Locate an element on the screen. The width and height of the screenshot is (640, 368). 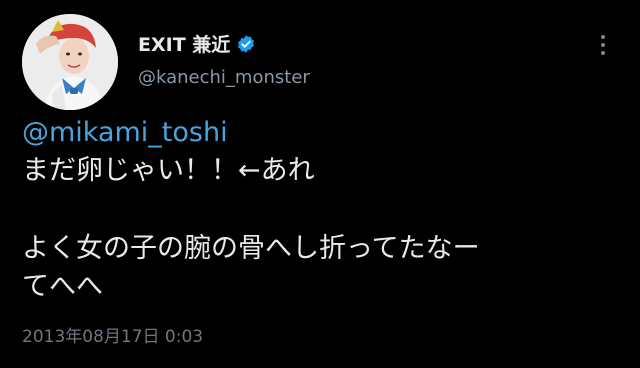
more-options-button is located at coordinates (603, 45).